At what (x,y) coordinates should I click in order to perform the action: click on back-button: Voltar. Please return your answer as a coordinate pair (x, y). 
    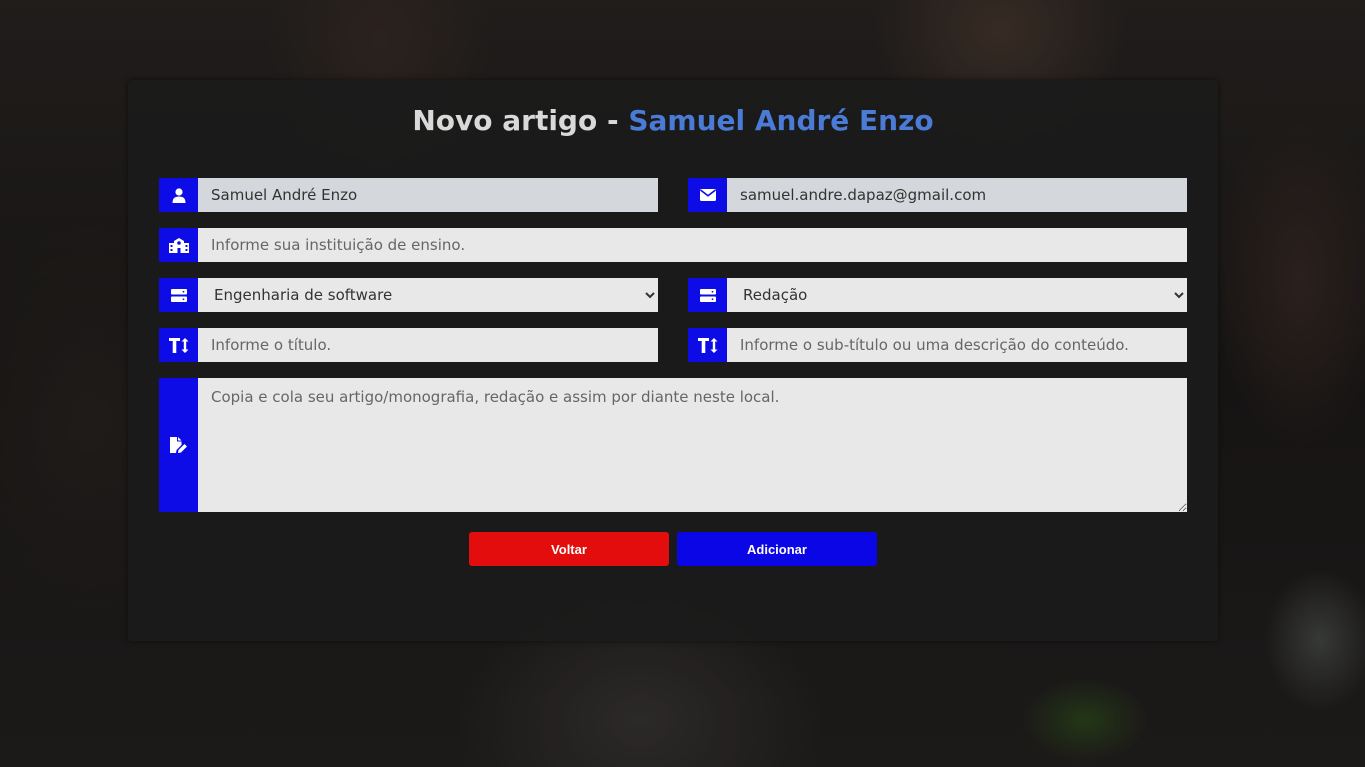
    Looking at the image, I should click on (569, 549).